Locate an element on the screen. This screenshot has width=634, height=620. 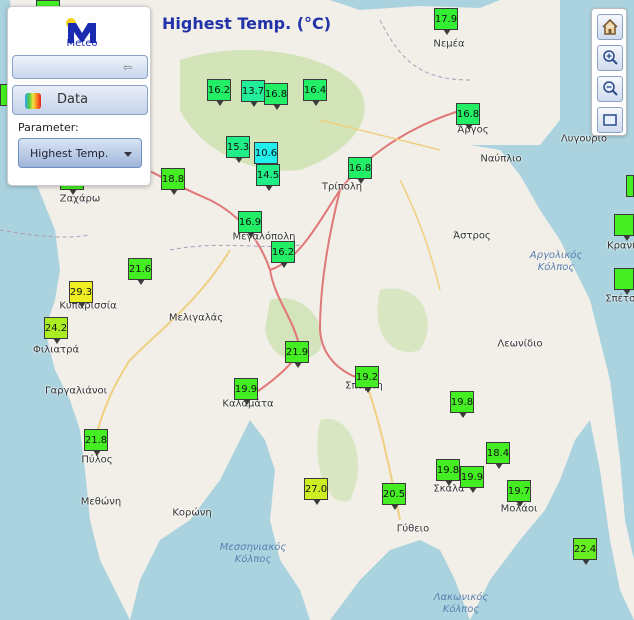
station-marker: 14.5 is located at coordinates (268, 177).